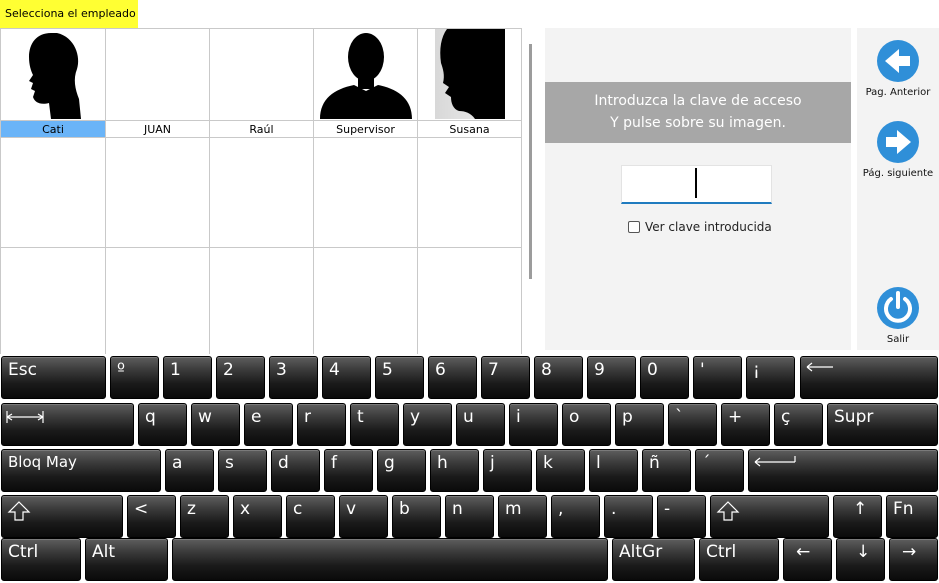 This screenshot has height=583, width=939. What do you see at coordinates (262, 83) in the screenshot?
I see `employee-tile-raul: Raúl` at bounding box center [262, 83].